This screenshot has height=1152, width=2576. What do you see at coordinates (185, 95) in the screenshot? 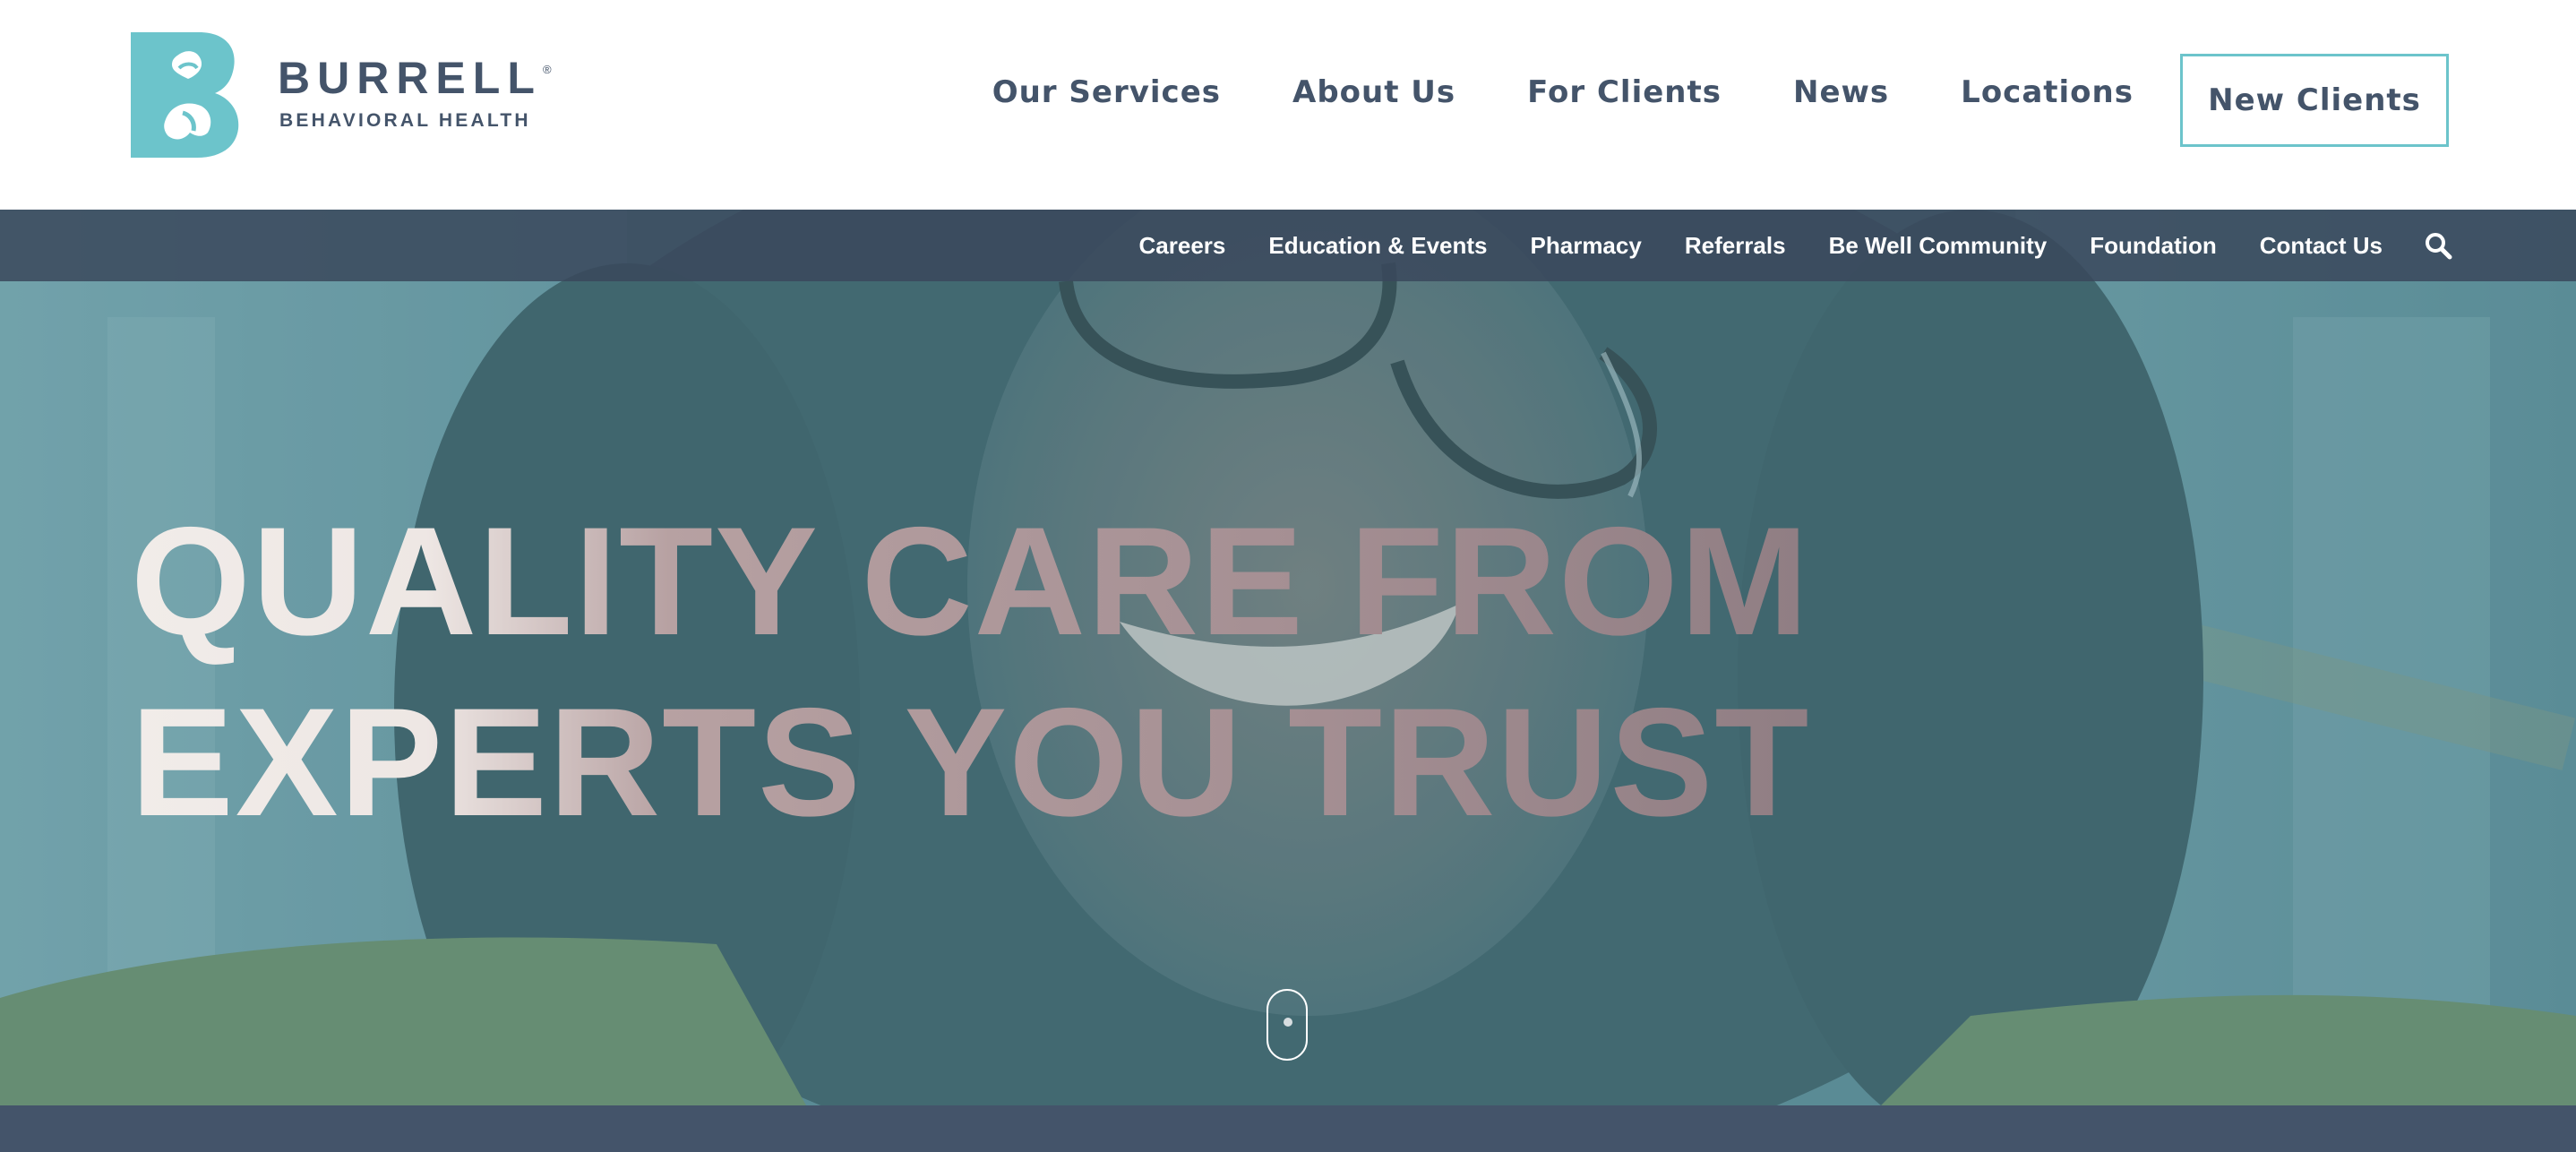
I see `burrell-b-logo-icon` at bounding box center [185, 95].